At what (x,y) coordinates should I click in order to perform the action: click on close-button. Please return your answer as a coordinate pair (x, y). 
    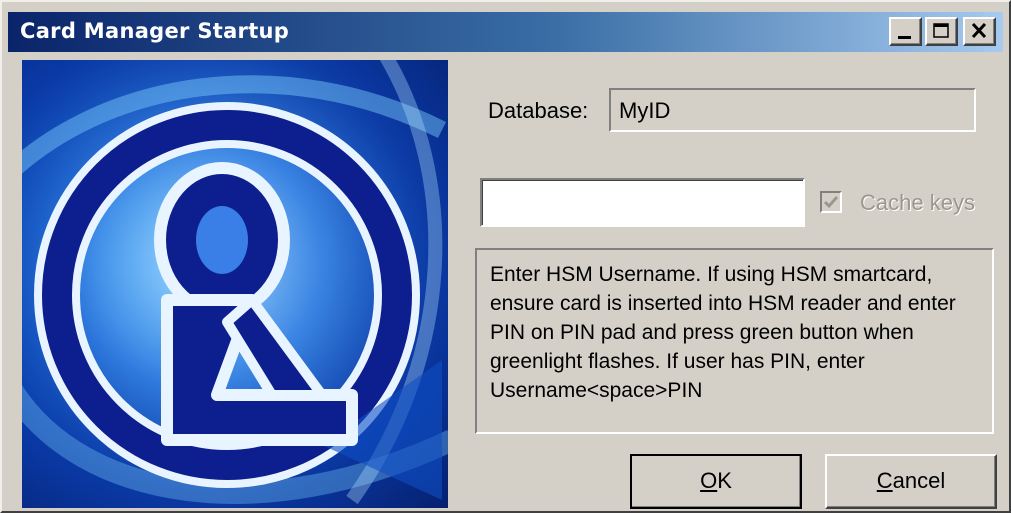
    Looking at the image, I should click on (979, 31).